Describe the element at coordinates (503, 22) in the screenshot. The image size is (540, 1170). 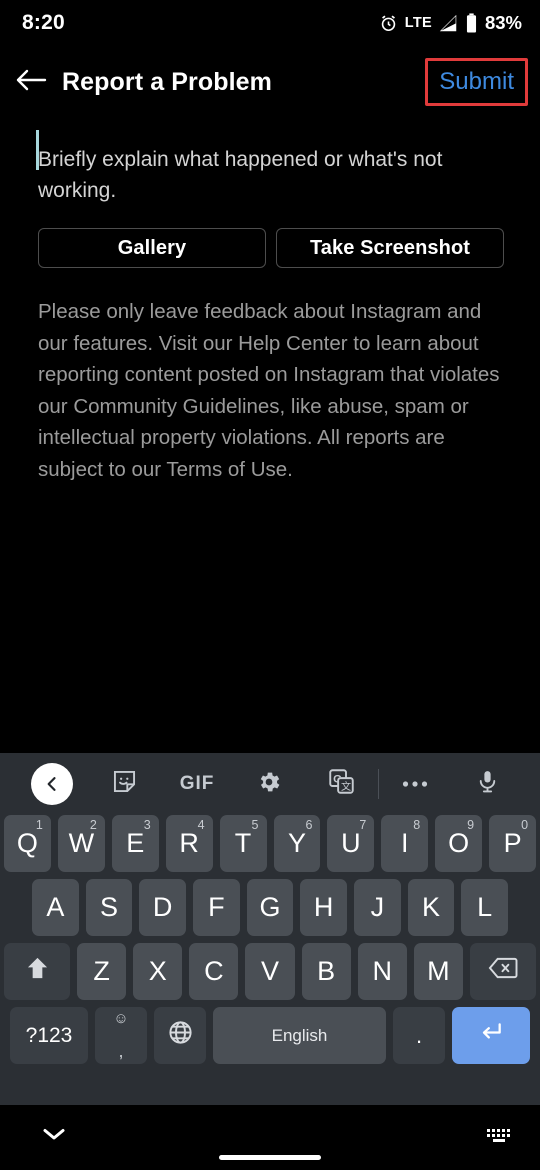
I see `battery-percent: 83%` at that location.